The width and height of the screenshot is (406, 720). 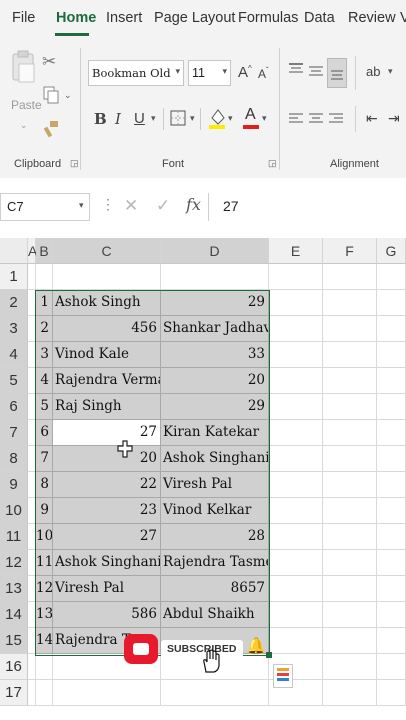 I want to click on cell-c, so click(x=107, y=277).